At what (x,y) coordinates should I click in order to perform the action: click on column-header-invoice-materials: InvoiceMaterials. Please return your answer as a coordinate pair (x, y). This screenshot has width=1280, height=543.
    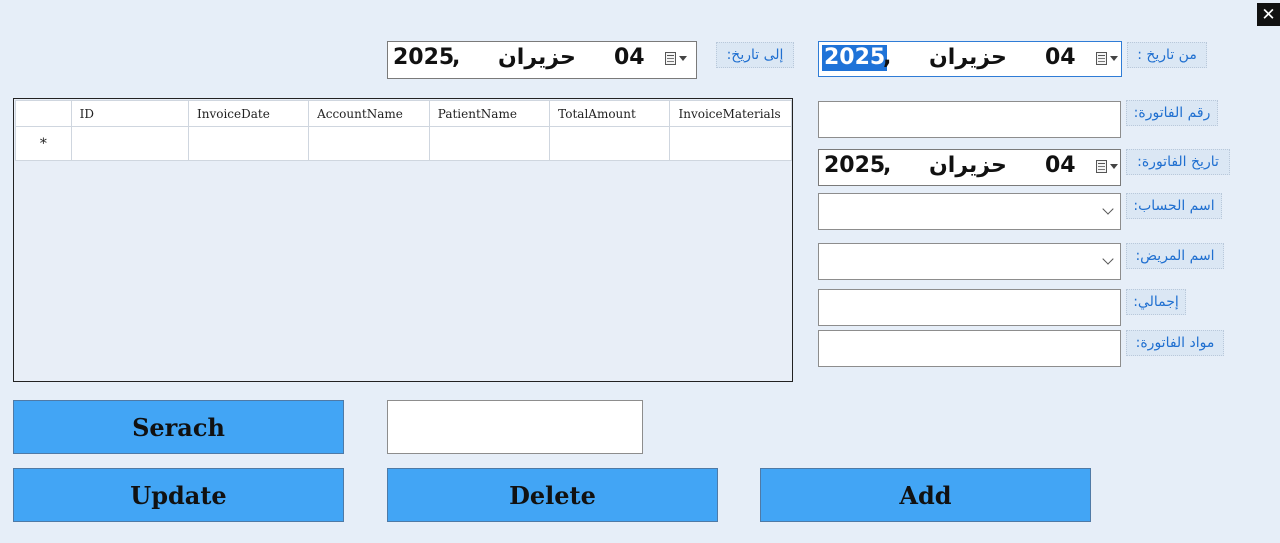
    Looking at the image, I should click on (730, 113).